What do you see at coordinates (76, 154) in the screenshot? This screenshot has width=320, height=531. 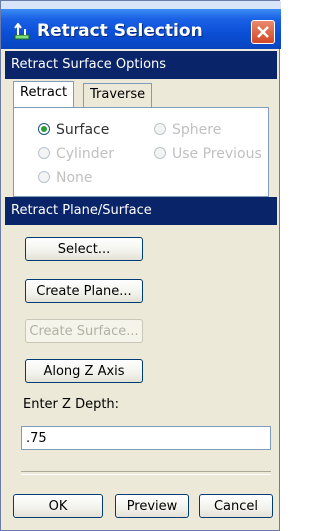 I see `radio-cylinder: Cylinder` at bounding box center [76, 154].